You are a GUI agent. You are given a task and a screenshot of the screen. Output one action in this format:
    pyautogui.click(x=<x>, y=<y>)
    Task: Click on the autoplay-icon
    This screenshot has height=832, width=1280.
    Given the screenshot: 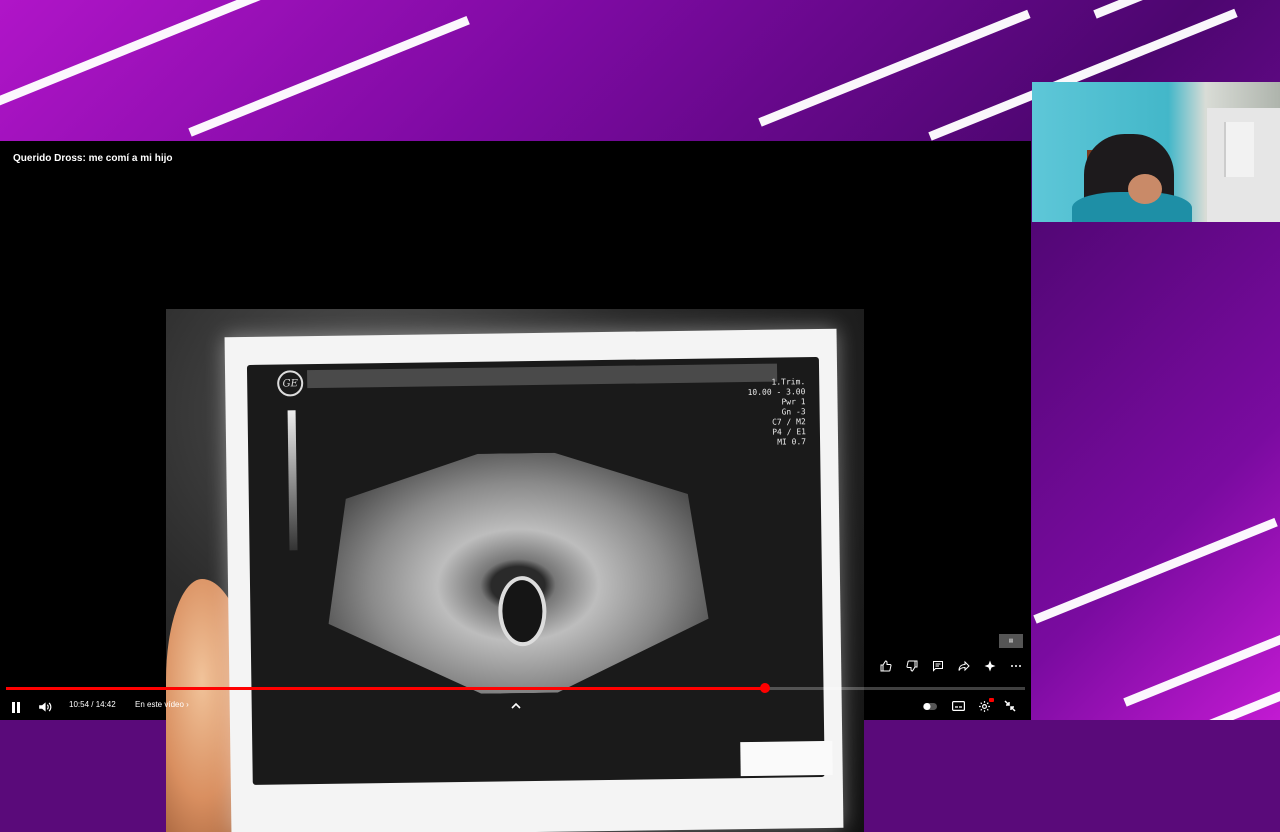 What is the action you would take?
    pyautogui.click(x=930, y=706)
    